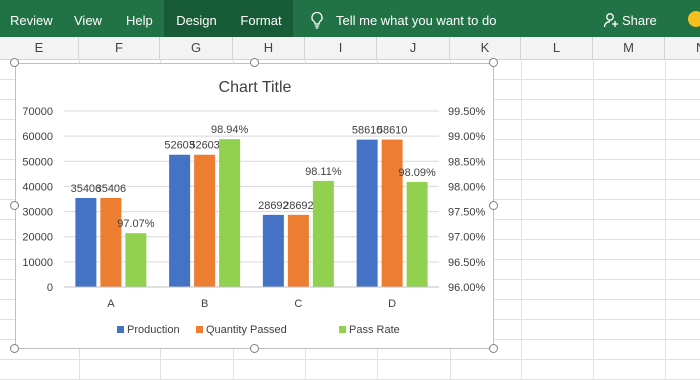 The image size is (700, 380). What do you see at coordinates (196, 18) in the screenshot?
I see `tab-design: Design` at bounding box center [196, 18].